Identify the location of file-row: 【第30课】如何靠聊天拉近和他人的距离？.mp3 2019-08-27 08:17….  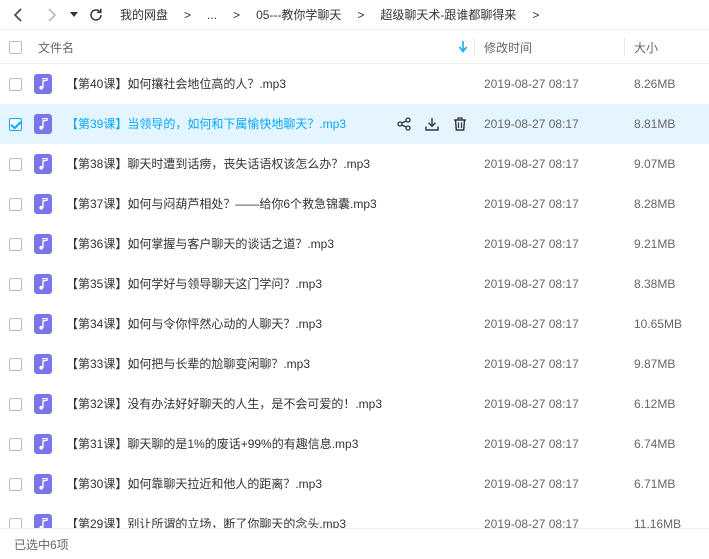
(354, 484).